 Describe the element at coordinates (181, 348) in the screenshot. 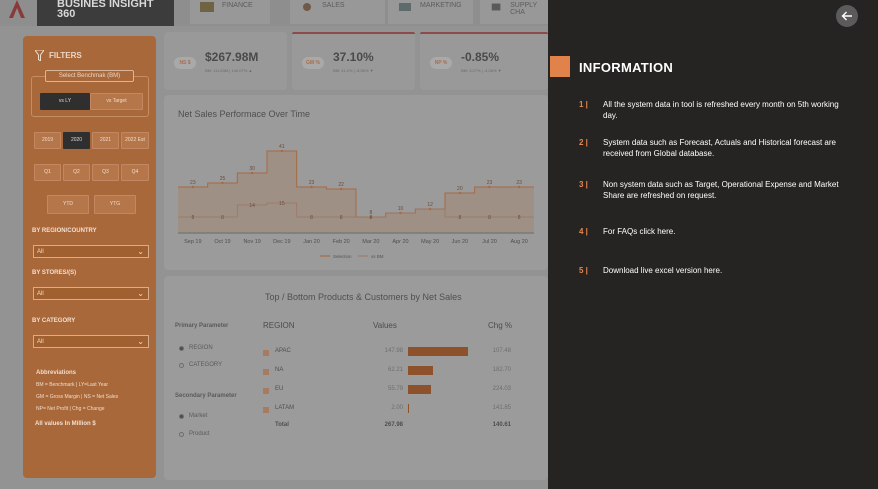

I see `radio-dot` at that location.